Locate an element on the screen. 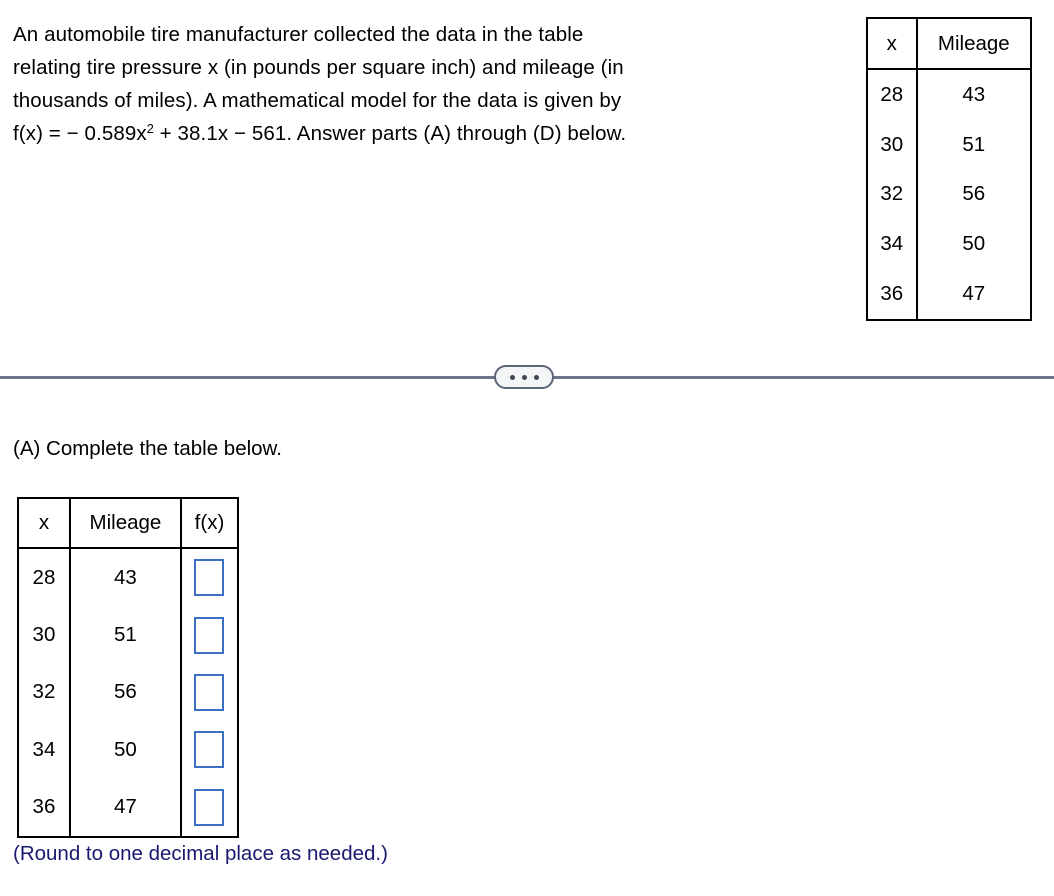  data-cell-mileage: 56 is located at coordinates (973, 194).